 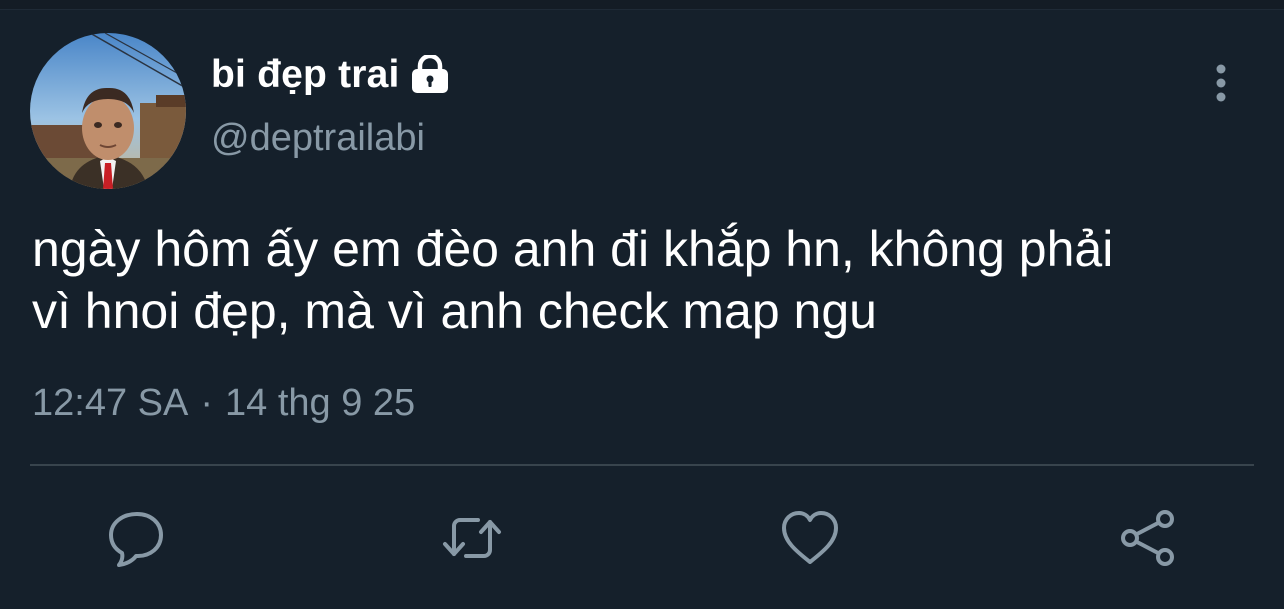 I want to click on author-name-row: bi đẹp trai, so click(x=330, y=75).